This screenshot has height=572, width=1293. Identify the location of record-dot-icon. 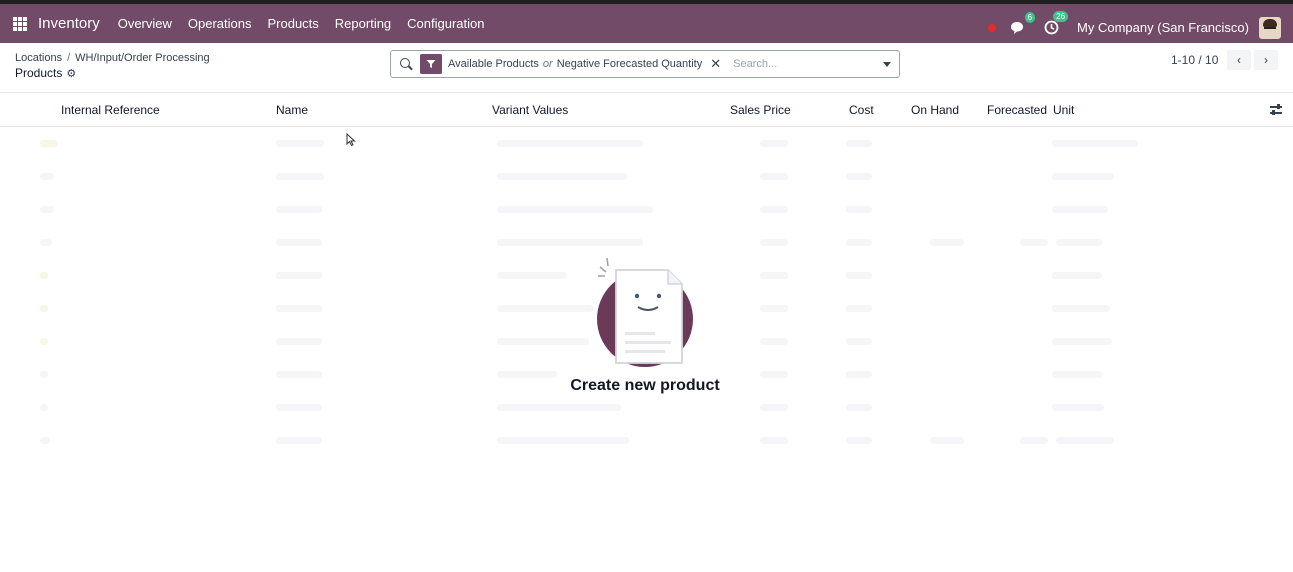
(992, 27).